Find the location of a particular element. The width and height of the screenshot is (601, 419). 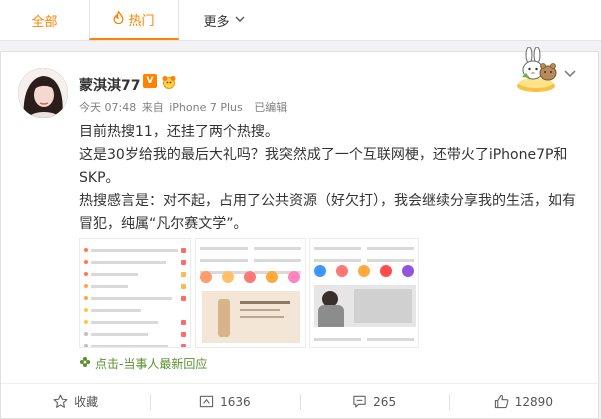

tab-hot-label: 热门 is located at coordinates (141, 21).